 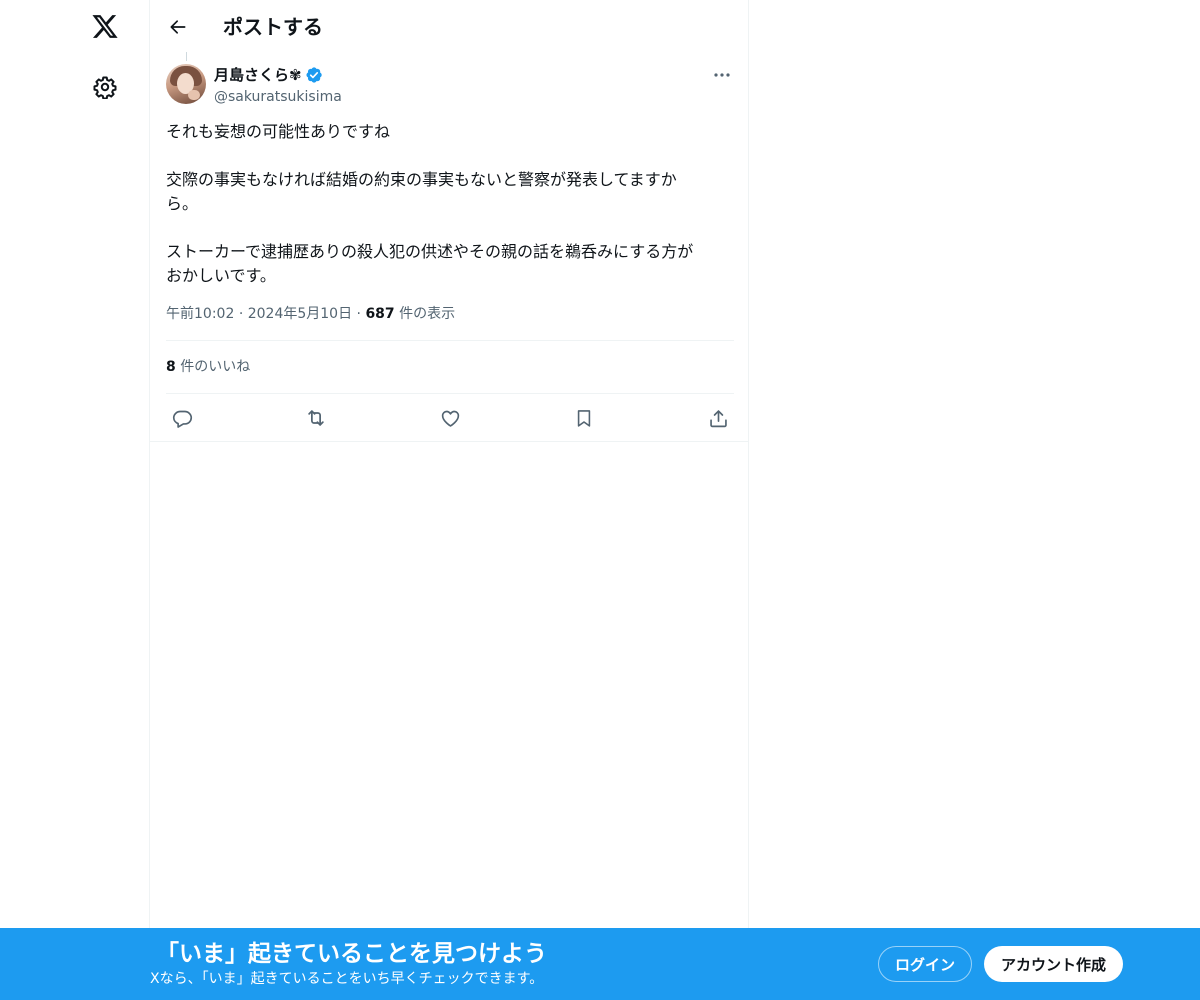 I want to click on post-text-line: おかしいです。, so click(x=221, y=275).